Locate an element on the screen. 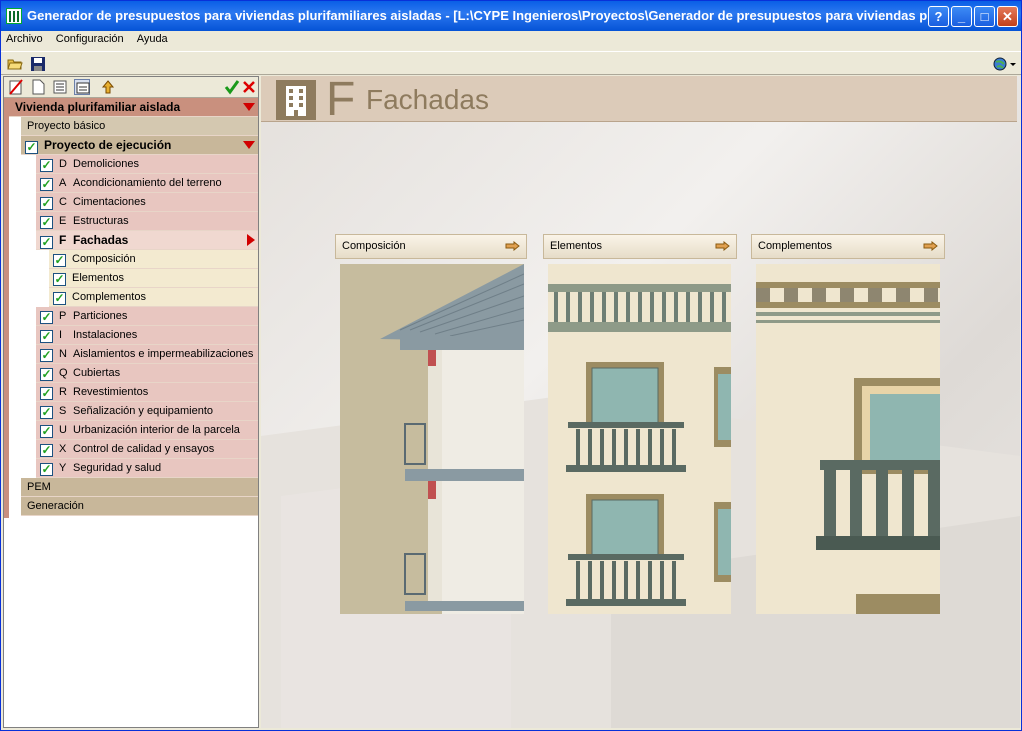 The height and width of the screenshot is (731, 1022). tree-chapter-seguridad: ✓ Y Seguridad y salud is located at coordinates (147, 468).